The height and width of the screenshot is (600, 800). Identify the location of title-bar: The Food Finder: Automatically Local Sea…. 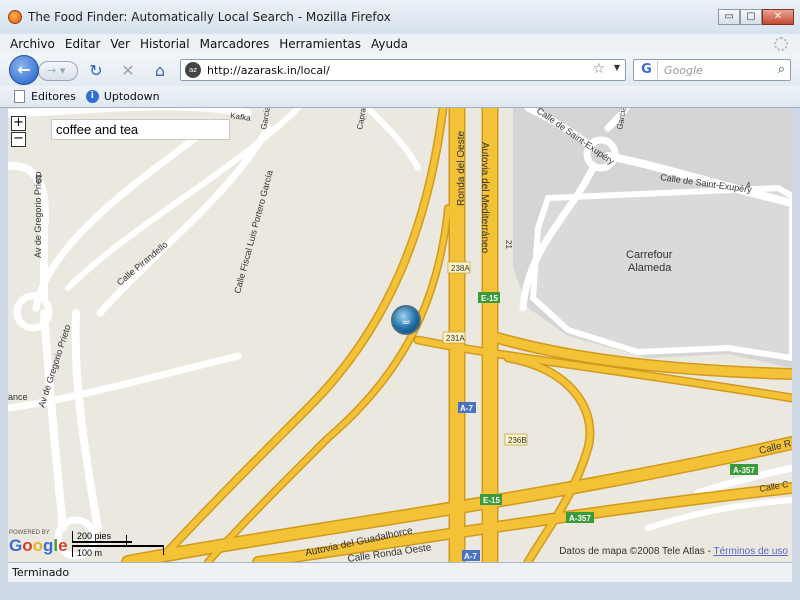
(400, 17).